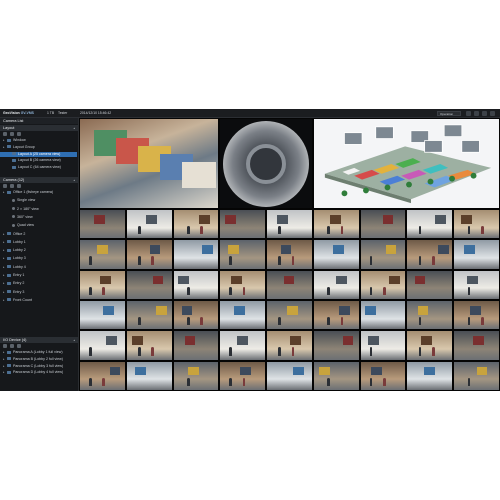 The width and height of the screenshot is (500, 500). I want to click on io-section-header: I/O Device (4) ▴, so click(39, 340).